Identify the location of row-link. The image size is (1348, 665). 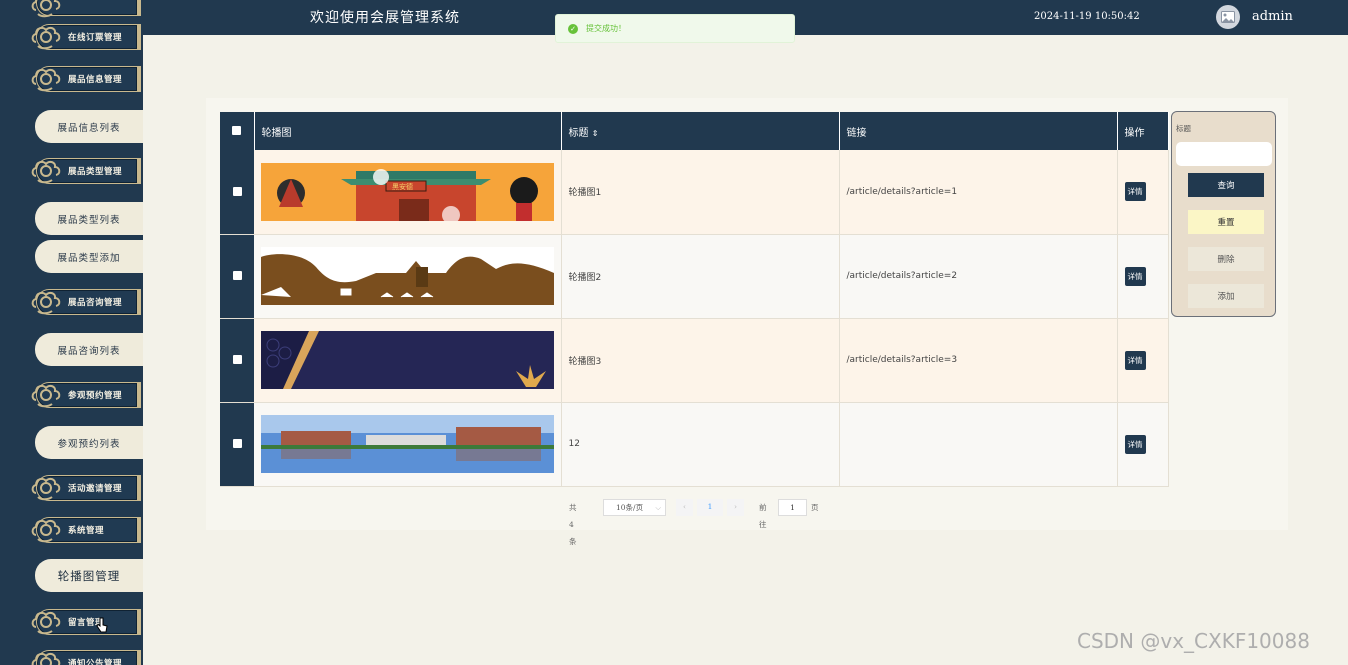
(978, 444).